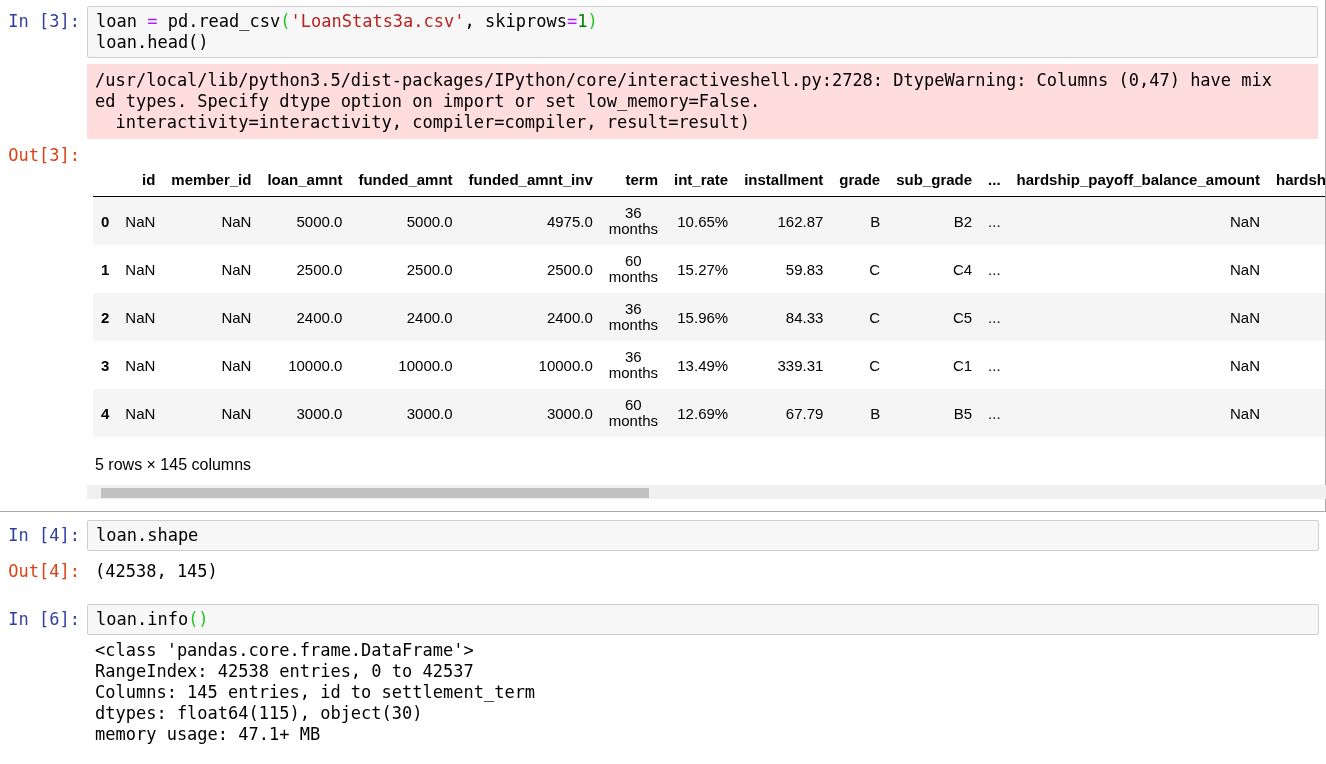  Describe the element at coordinates (44, 535) in the screenshot. I see `input-prompt: In [4]:` at that location.